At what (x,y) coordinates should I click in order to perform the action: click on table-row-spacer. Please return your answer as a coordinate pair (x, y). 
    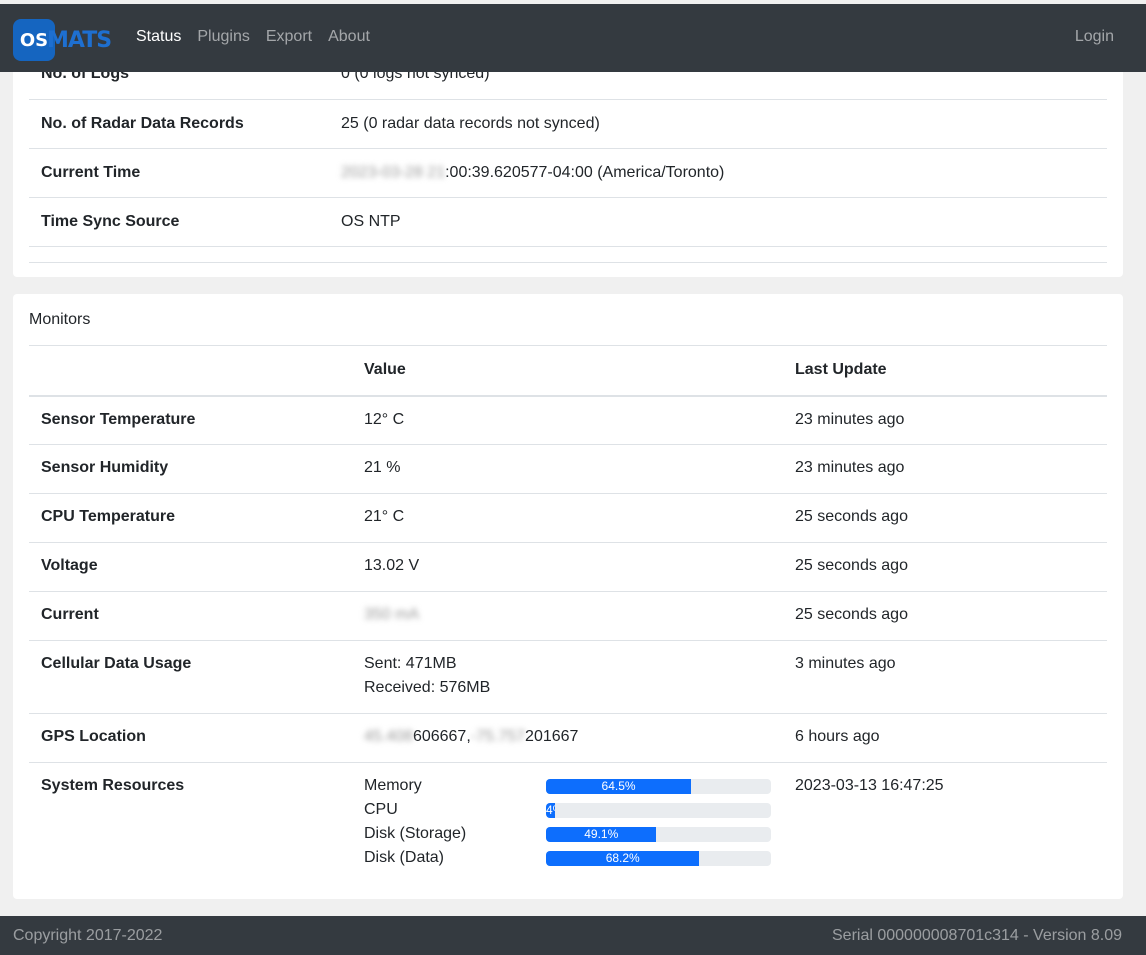
    Looking at the image, I should click on (568, 254).